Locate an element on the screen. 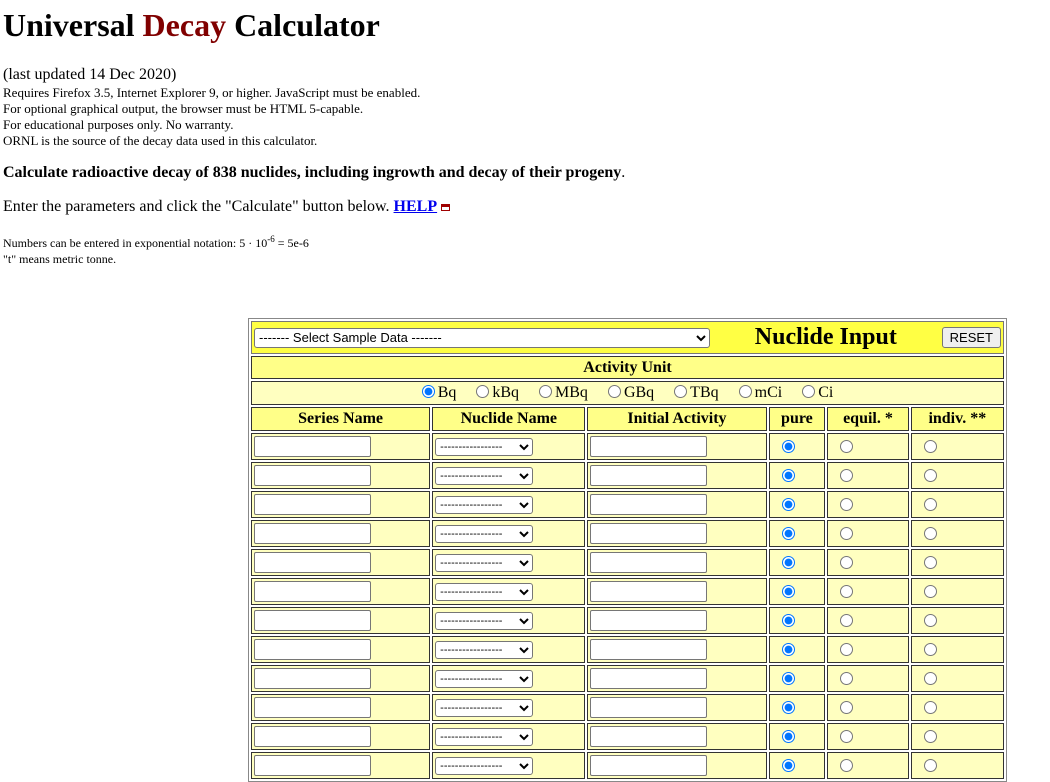 The width and height of the screenshot is (1050, 782). nuclide-cell: ----------------- is located at coordinates (509, 475).